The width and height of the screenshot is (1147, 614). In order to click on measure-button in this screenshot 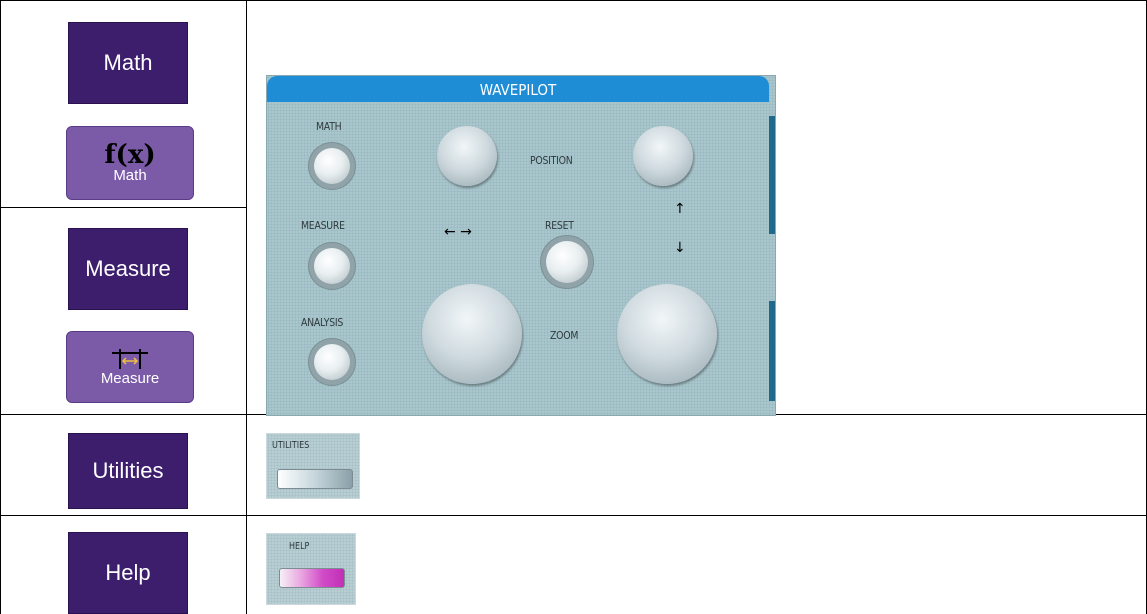, I will do `click(332, 266)`.